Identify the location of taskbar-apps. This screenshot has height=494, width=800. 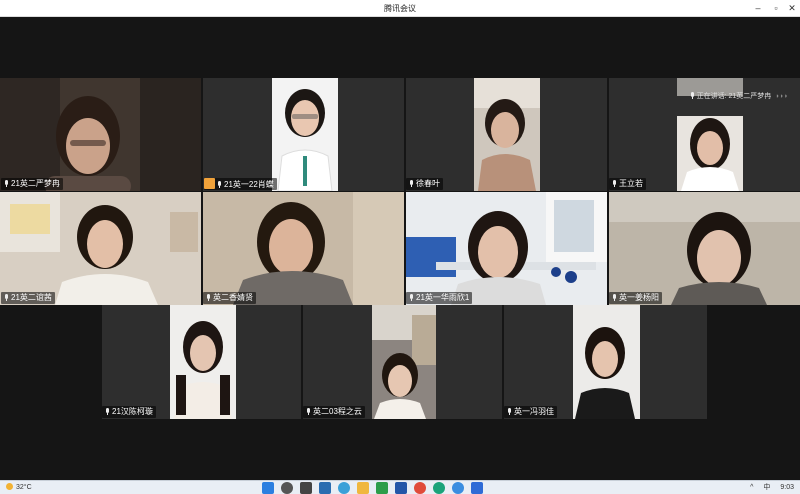
(372, 488).